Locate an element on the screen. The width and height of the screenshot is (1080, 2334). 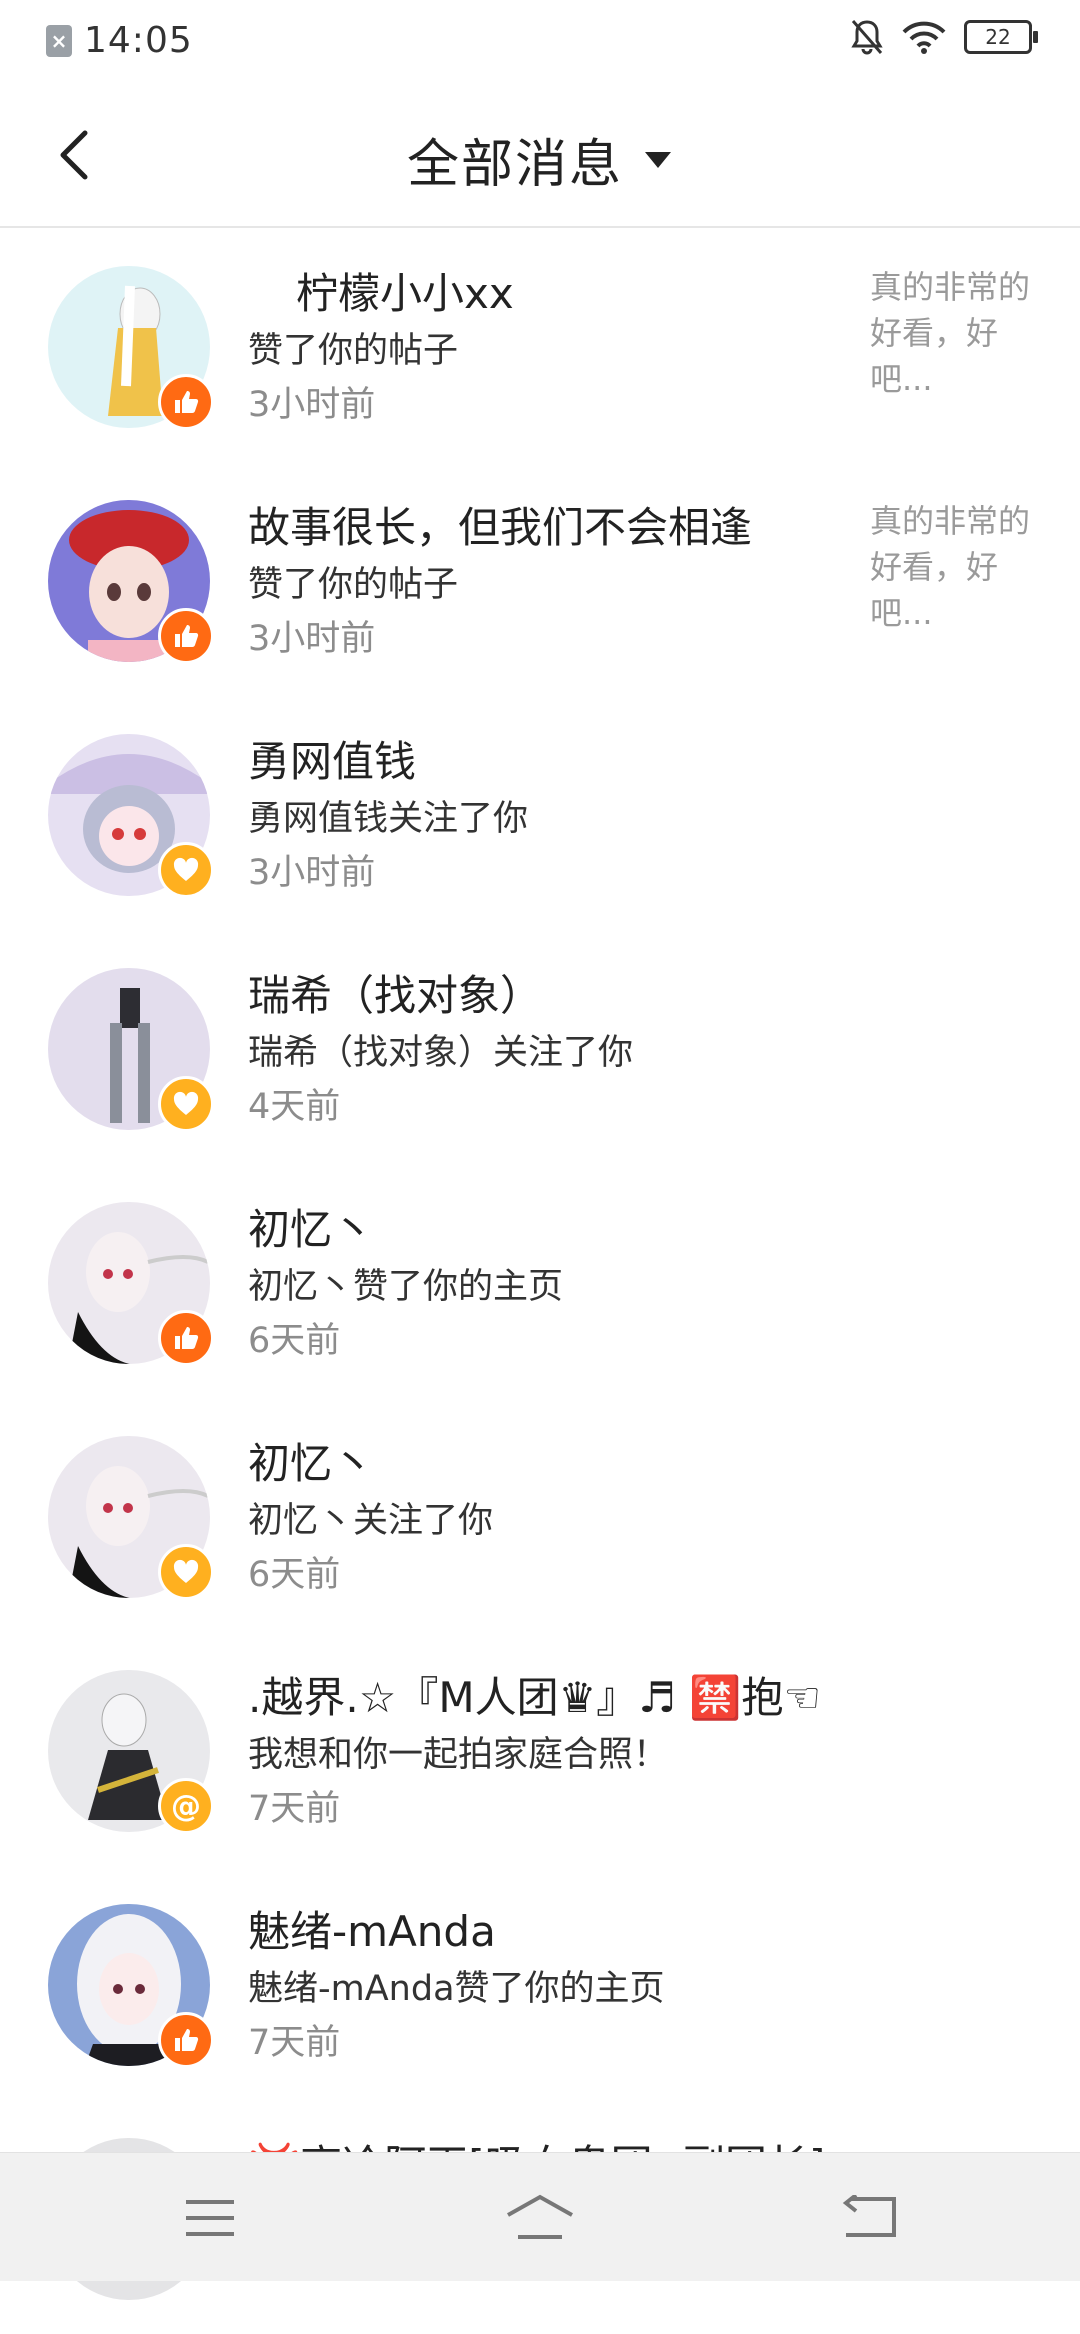
battery-indicator: 22 is located at coordinates (1001, 37).